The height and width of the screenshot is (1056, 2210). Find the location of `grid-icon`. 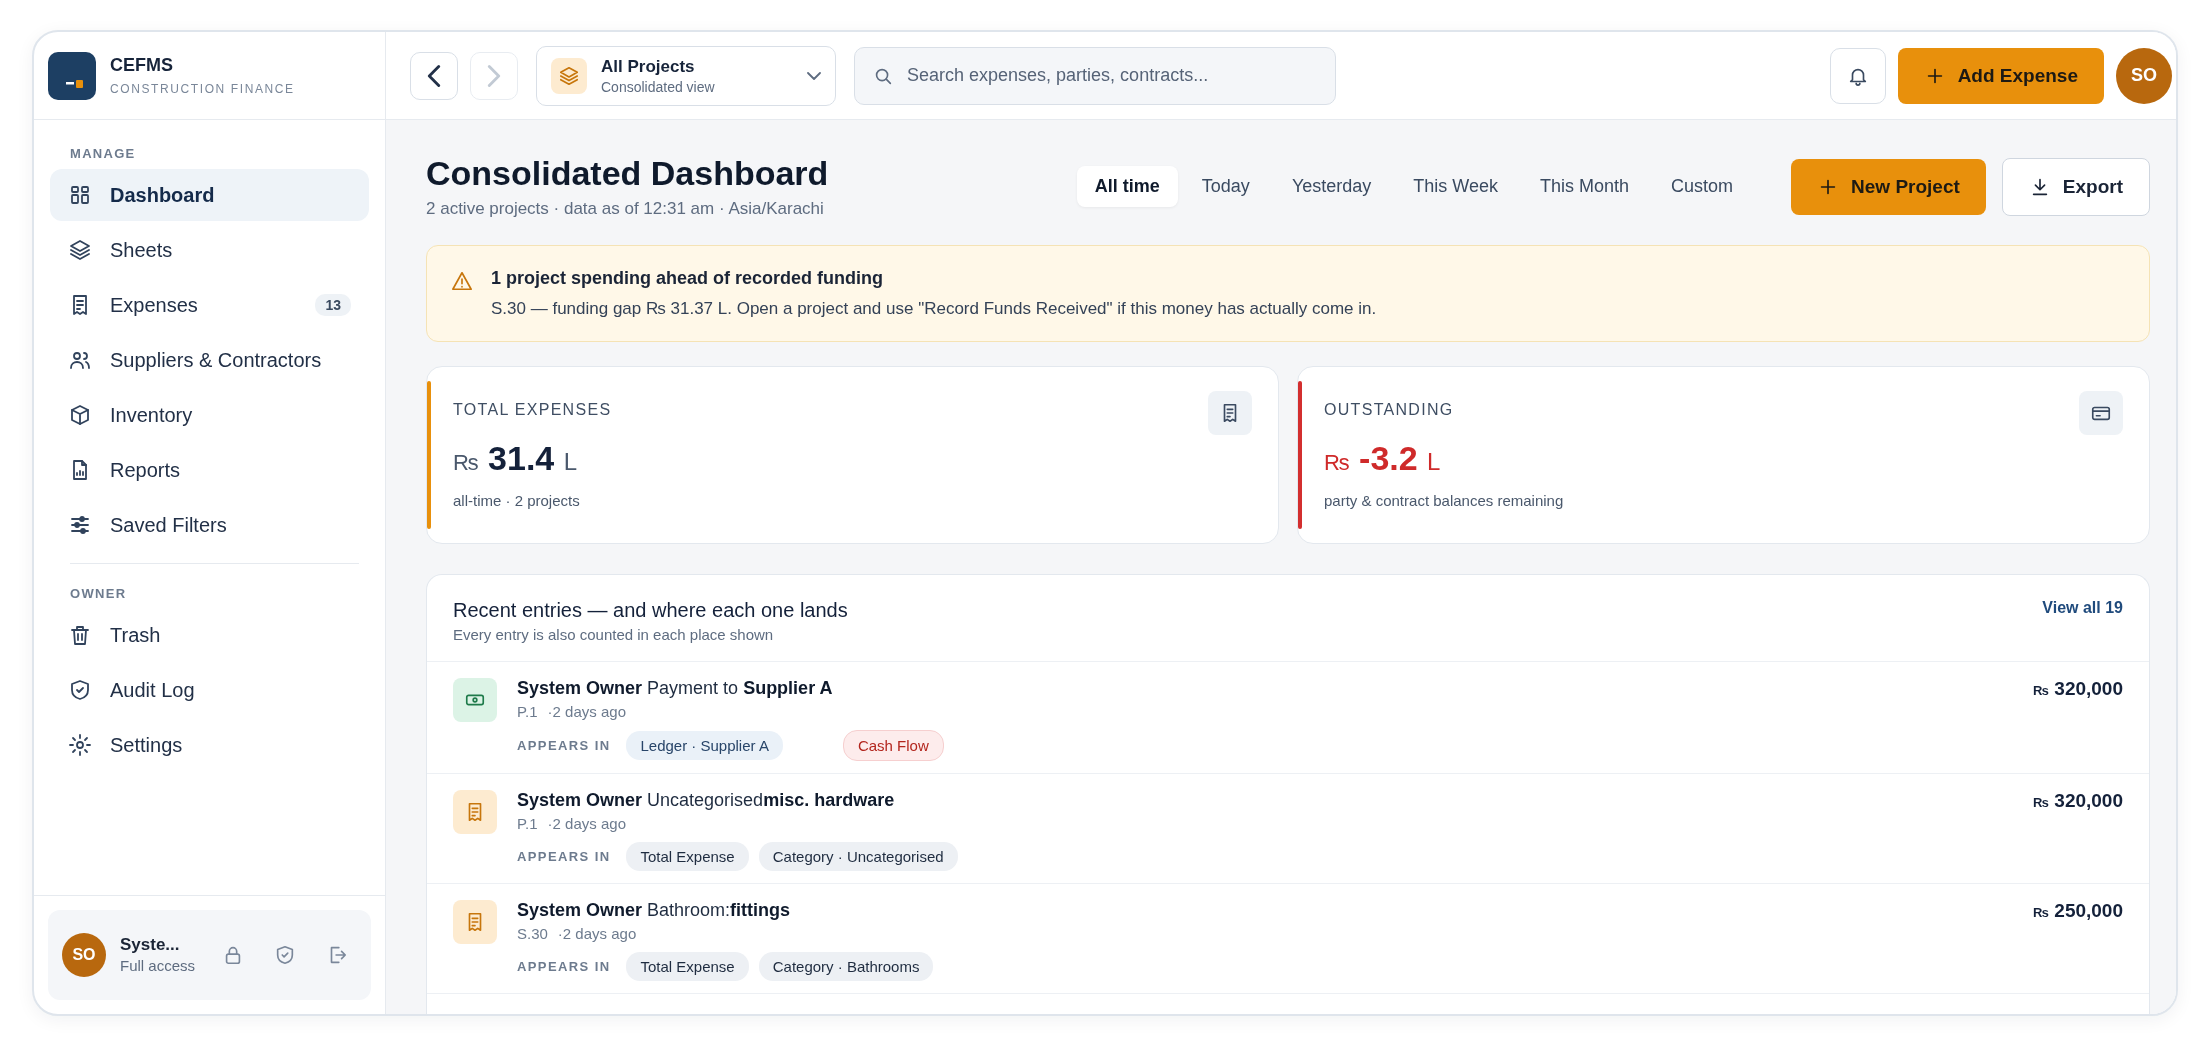

grid-icon is located at coordinates (80, 195).